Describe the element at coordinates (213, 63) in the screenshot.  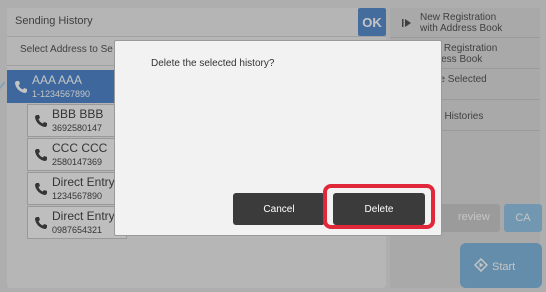
I see `dialog-message: Delete the selected history?` at that location.